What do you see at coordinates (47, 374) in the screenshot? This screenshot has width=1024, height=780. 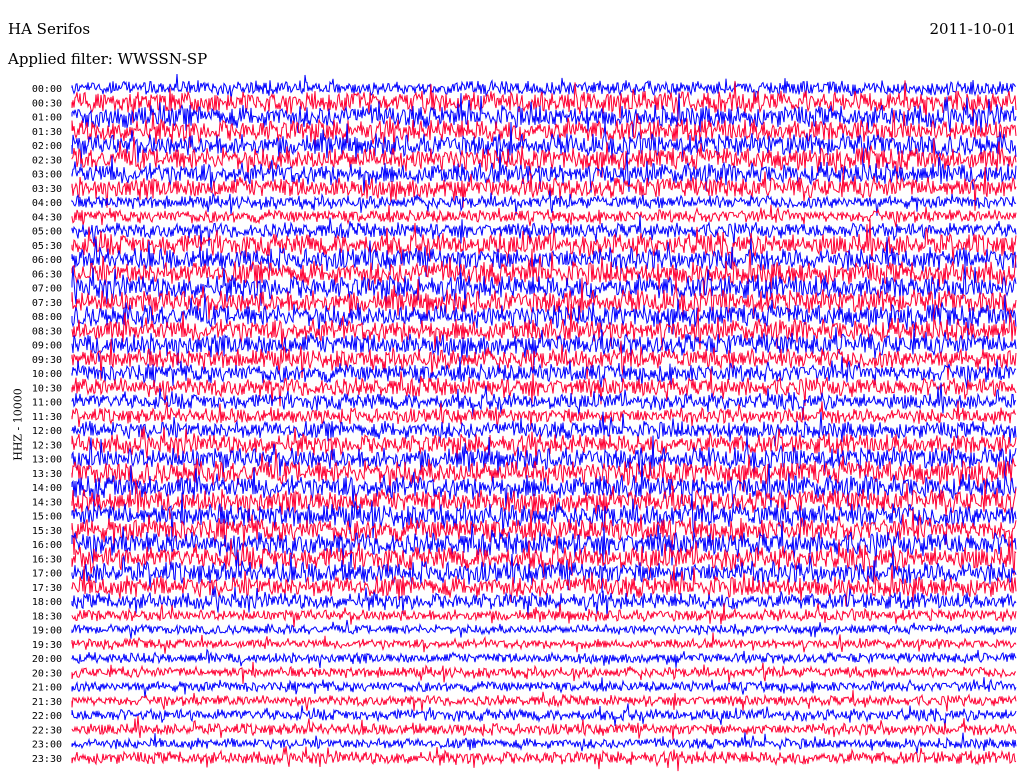 I see `tick-label: 10:00` at bounding box center [47, 374].